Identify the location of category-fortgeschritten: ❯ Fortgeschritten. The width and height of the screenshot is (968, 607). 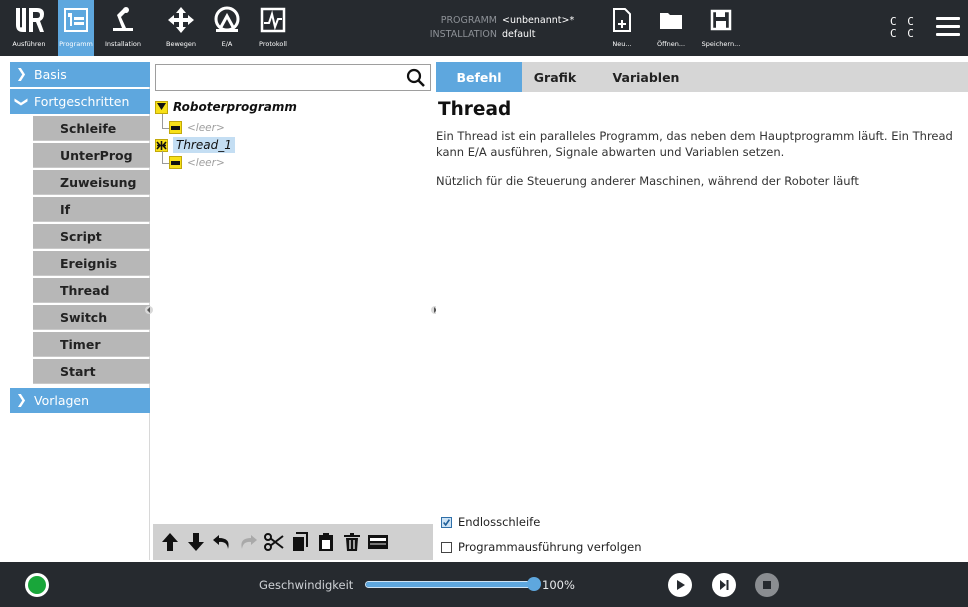
(80, 101).